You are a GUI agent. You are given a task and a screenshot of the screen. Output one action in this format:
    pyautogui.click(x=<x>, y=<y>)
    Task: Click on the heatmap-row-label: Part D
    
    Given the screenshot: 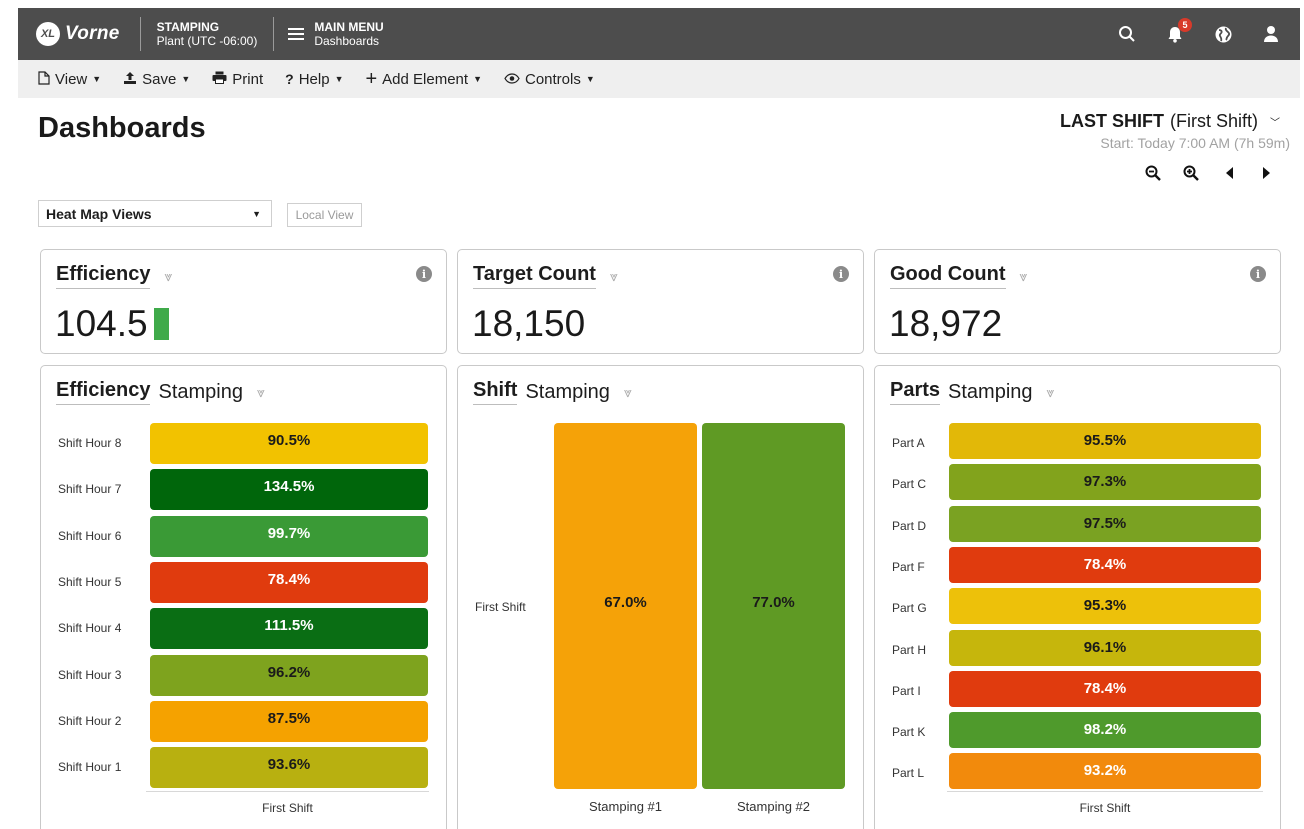 What is the action you would take?
    pyautogui.click(x=909, y=525)
    